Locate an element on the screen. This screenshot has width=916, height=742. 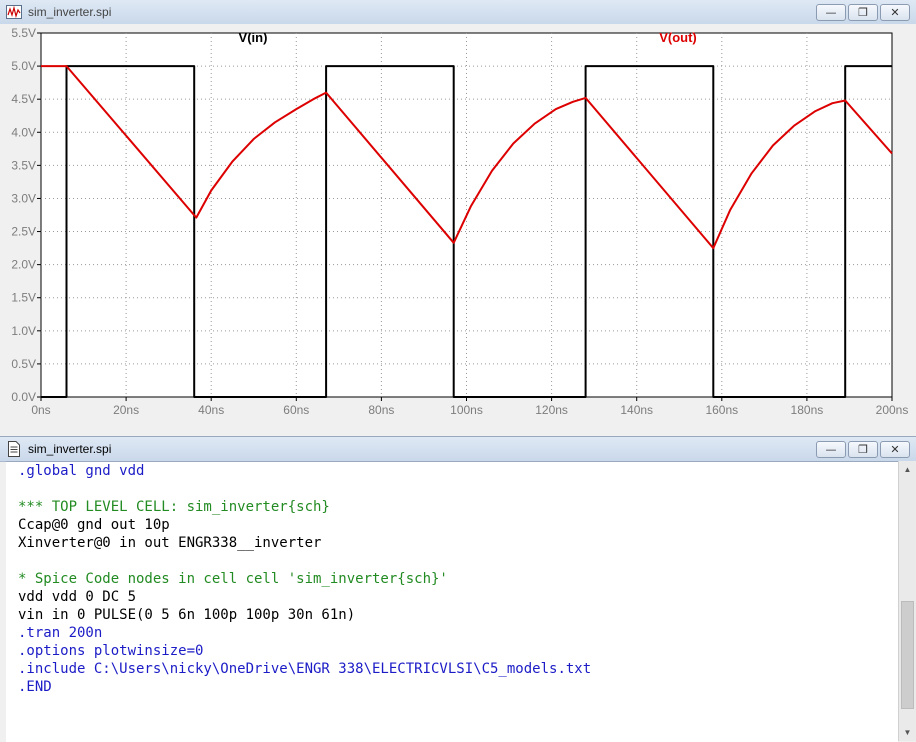
scroll-down-icon: ▼ is located at coordinates (907, 732).